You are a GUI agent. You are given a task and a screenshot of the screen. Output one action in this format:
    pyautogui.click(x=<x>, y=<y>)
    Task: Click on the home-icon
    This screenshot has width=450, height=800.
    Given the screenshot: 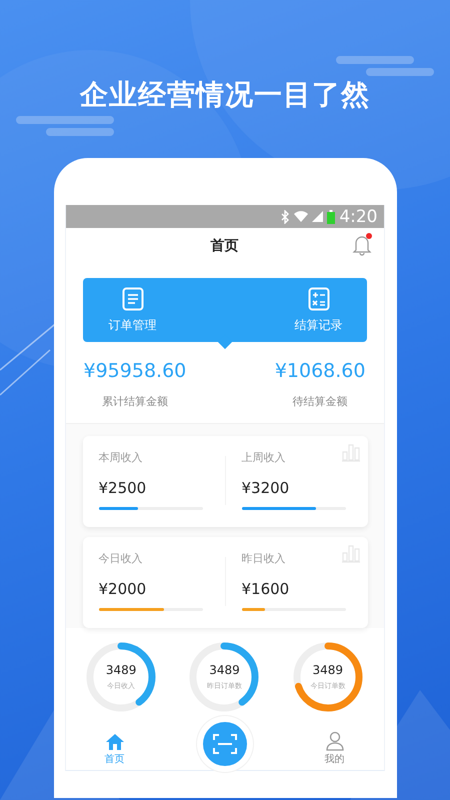 What is the action you would take?
    pyautogui.click(x=114, y=742)
    